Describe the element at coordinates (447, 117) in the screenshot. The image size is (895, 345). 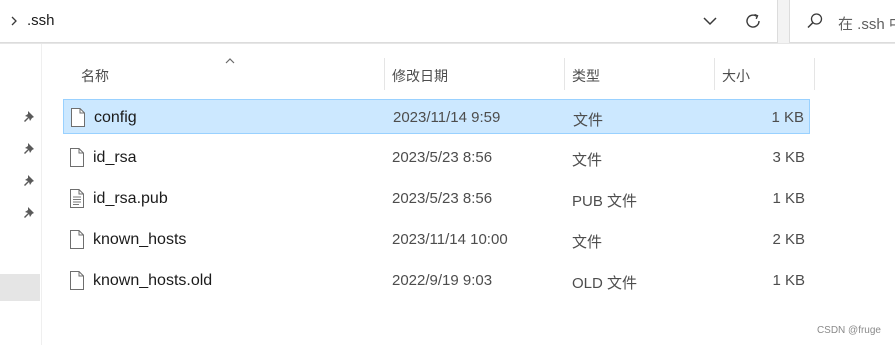
I see `file-date: 2023/11/14 9:59` at that location.